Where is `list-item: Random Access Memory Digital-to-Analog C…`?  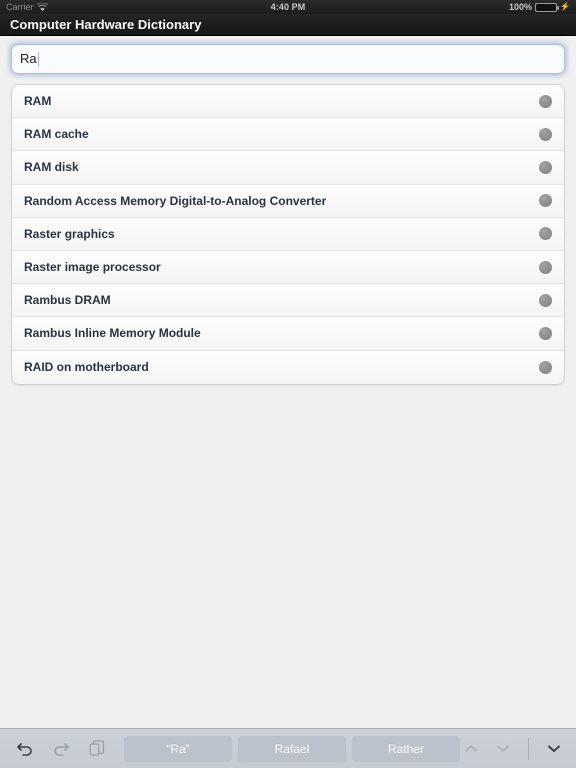 list-item: Random Access Memory Digital-to-Analog C… is located at coordinates (288, 201).